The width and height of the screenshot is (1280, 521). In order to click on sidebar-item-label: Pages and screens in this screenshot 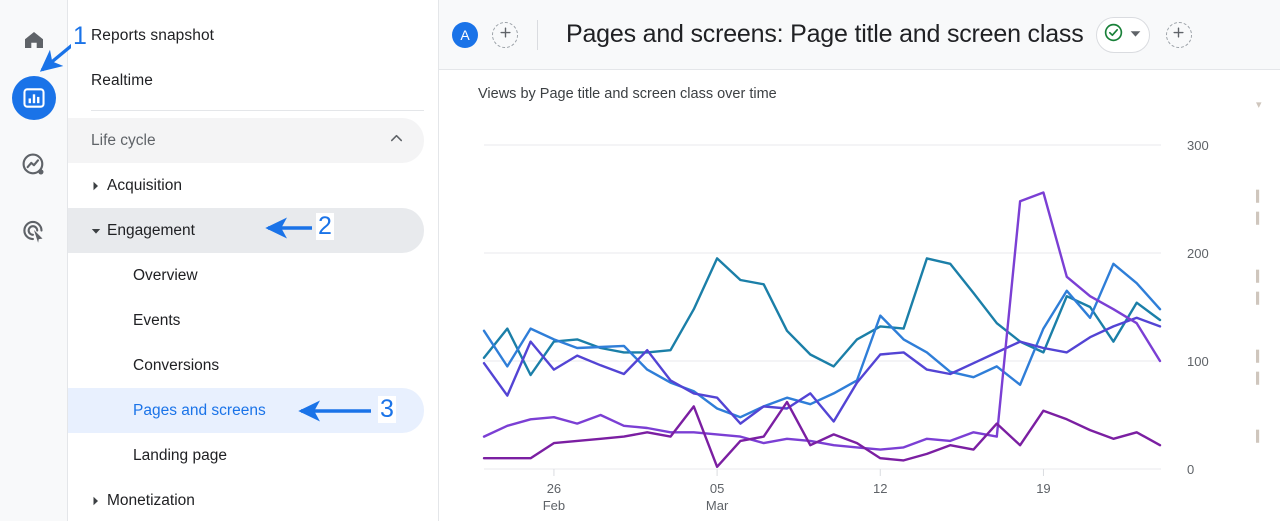, I will do `click(199, 410)`.